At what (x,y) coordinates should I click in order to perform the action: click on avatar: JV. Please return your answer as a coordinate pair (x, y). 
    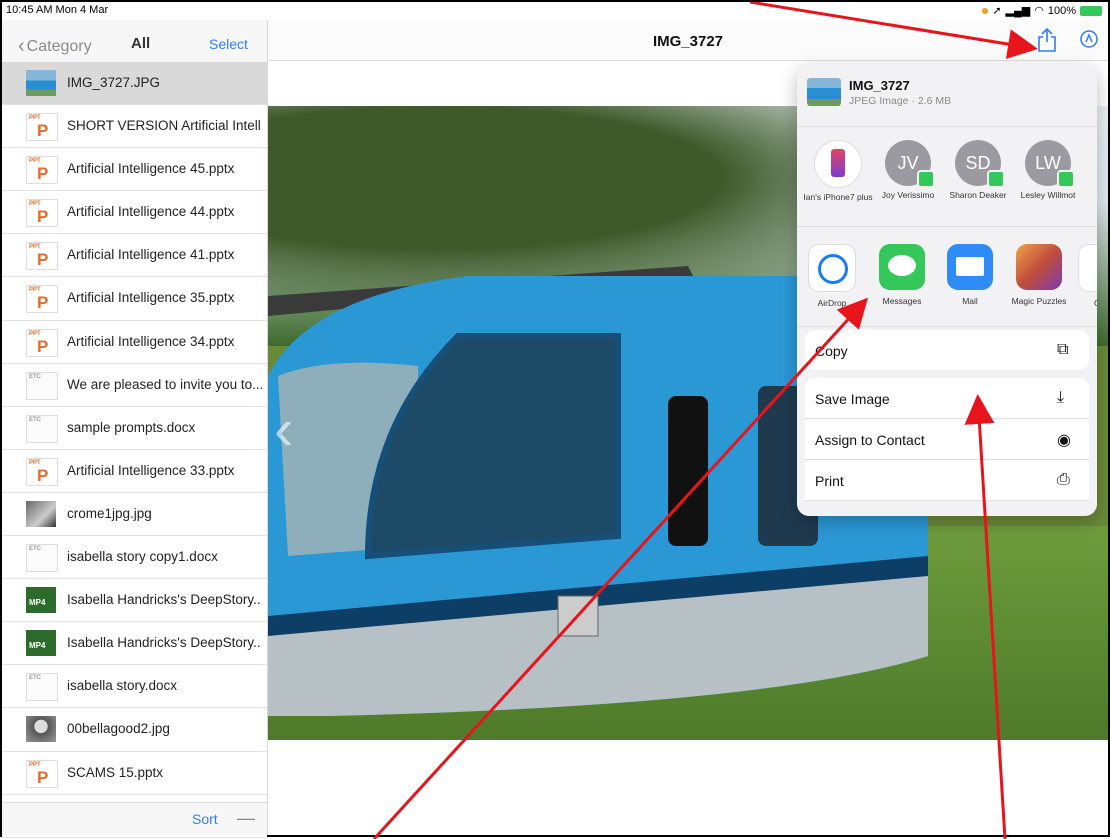
    Looking at the image, I should click on (910, 164).